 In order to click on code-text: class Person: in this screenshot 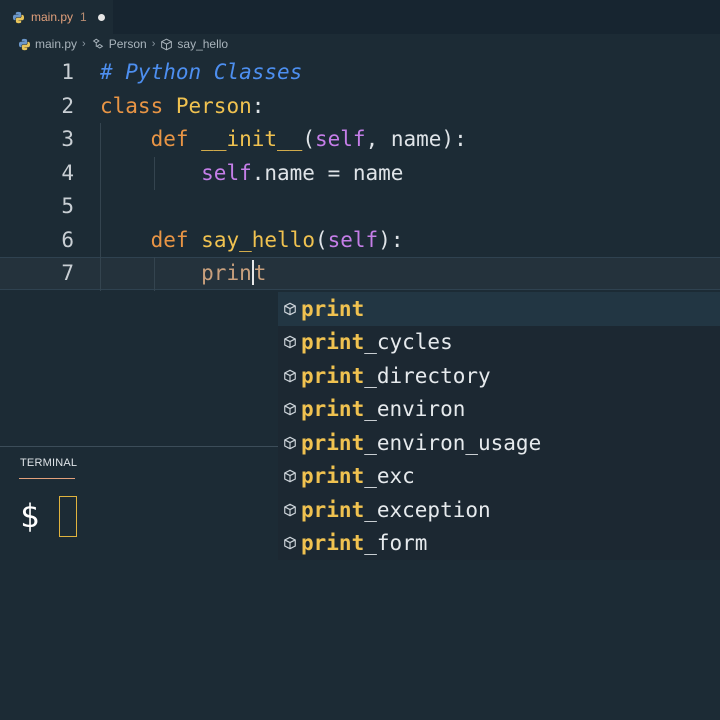, I will do `click(182, 106)`.